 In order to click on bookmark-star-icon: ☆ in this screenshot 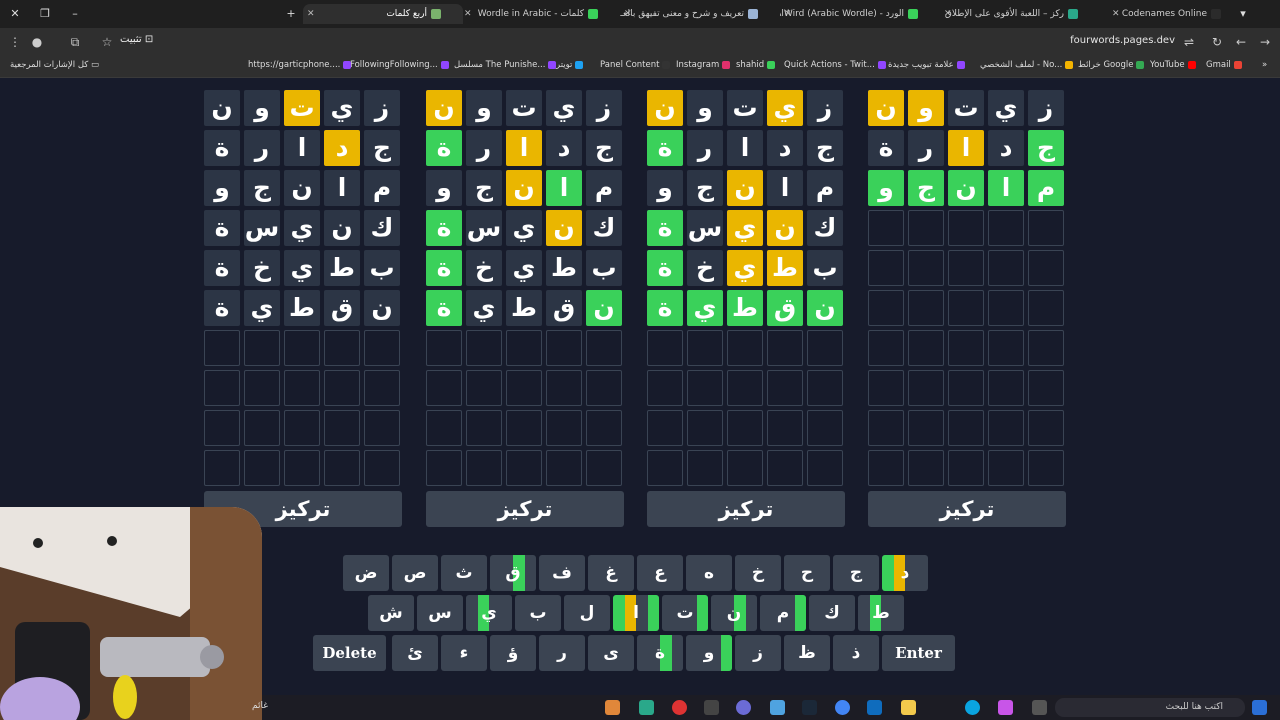, I will do `click(107, 42)`.